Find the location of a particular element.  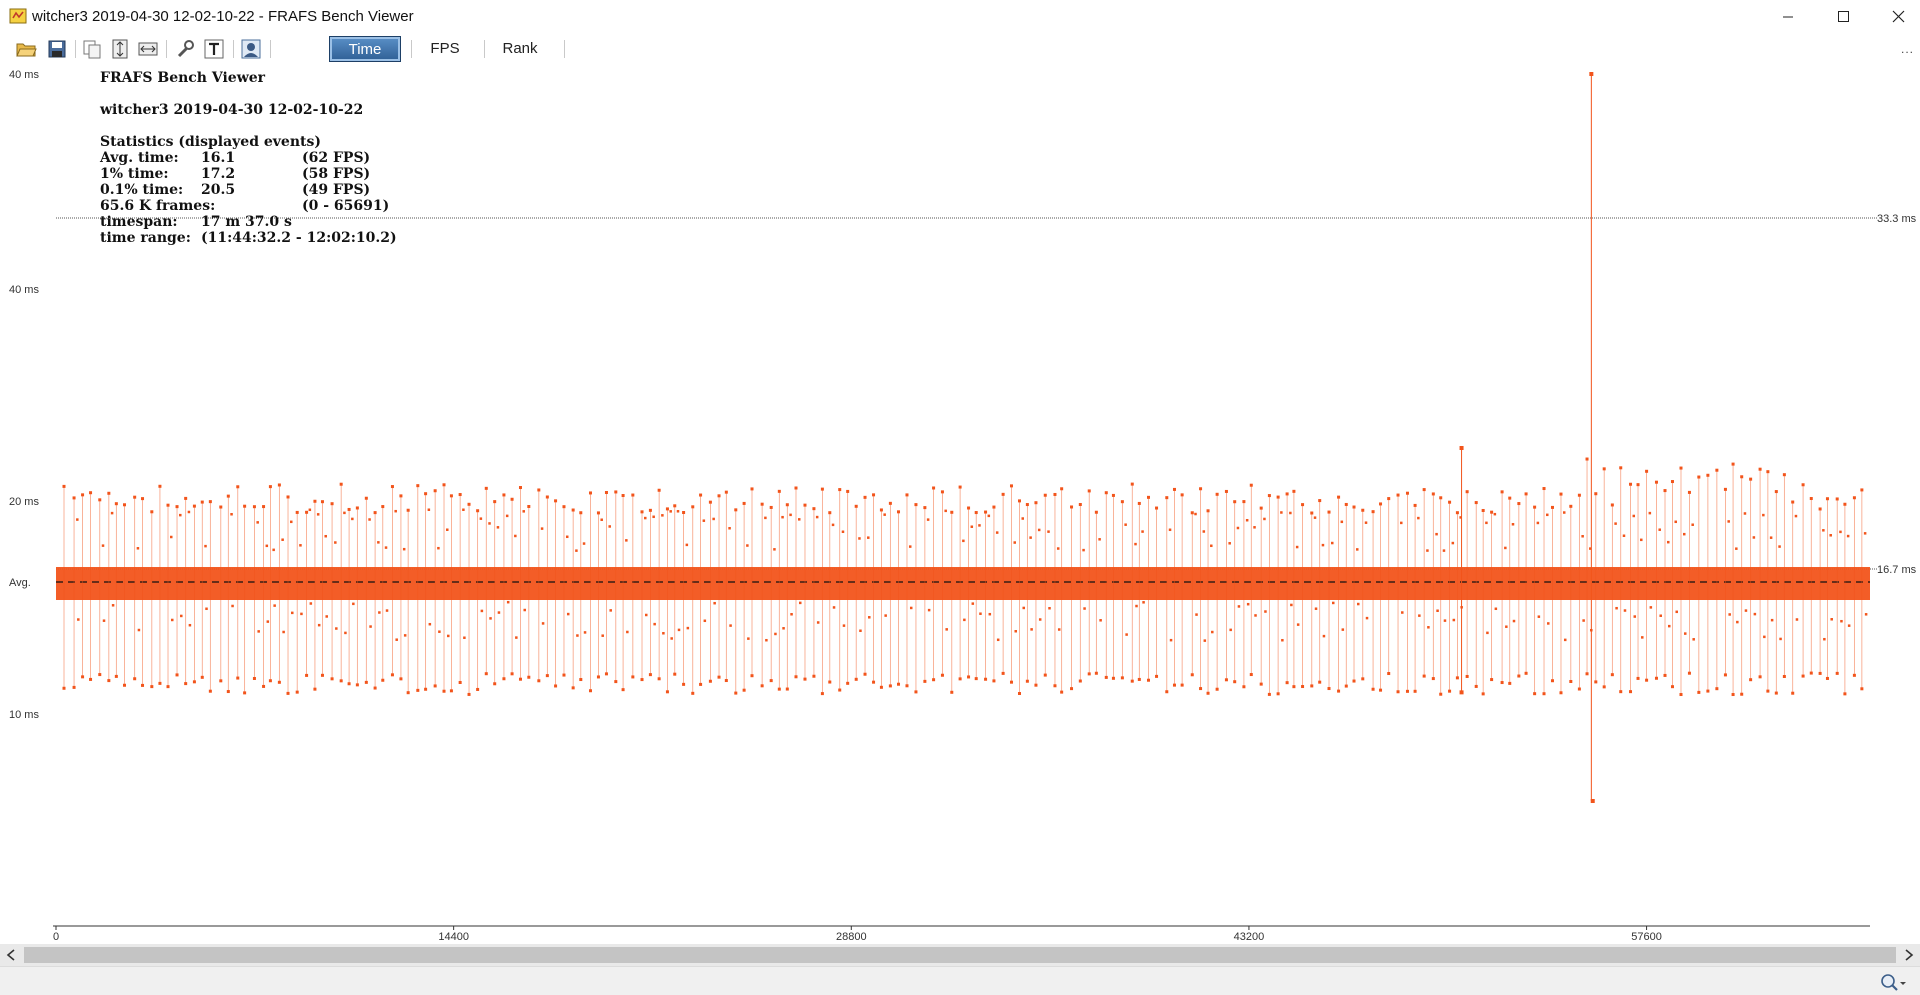

reference-line-label: 16.7 ms is located at coordinates (1897, 570).